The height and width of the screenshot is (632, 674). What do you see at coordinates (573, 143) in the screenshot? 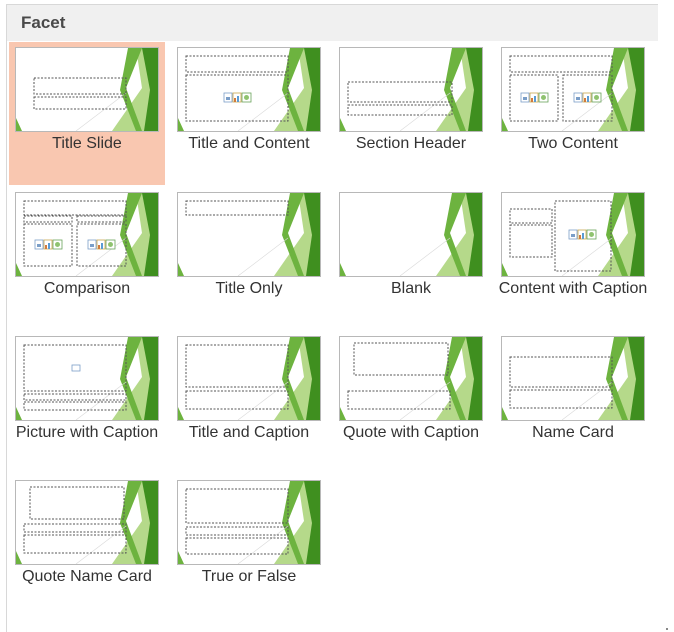
I see `layout-label: Two Content` at bounding box center [573, 143].